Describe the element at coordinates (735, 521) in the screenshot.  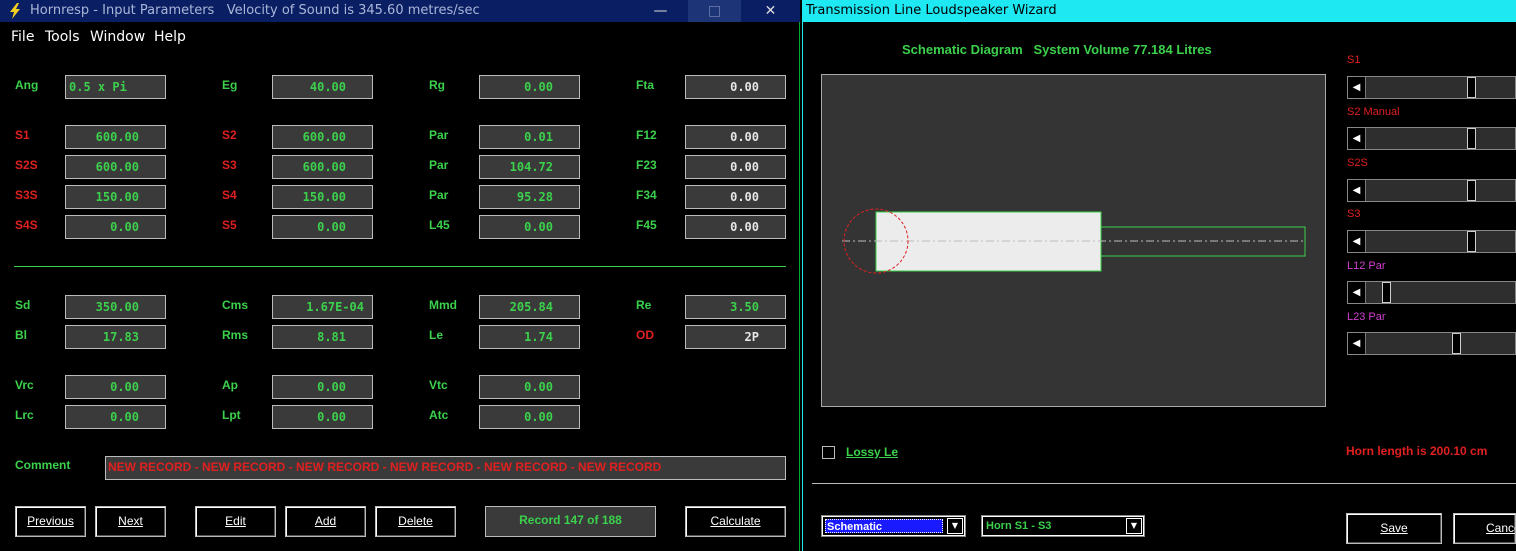
I see `calculate-button: Calculate` at that location.